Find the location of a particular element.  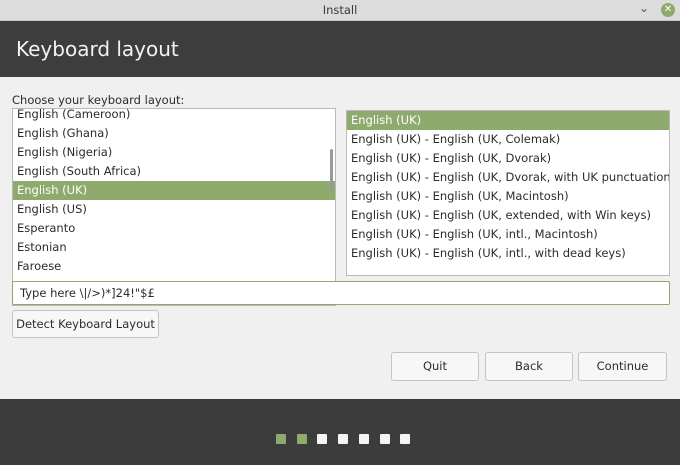

layout-item: English (Cameroon) is located at coordinates (174, 116).